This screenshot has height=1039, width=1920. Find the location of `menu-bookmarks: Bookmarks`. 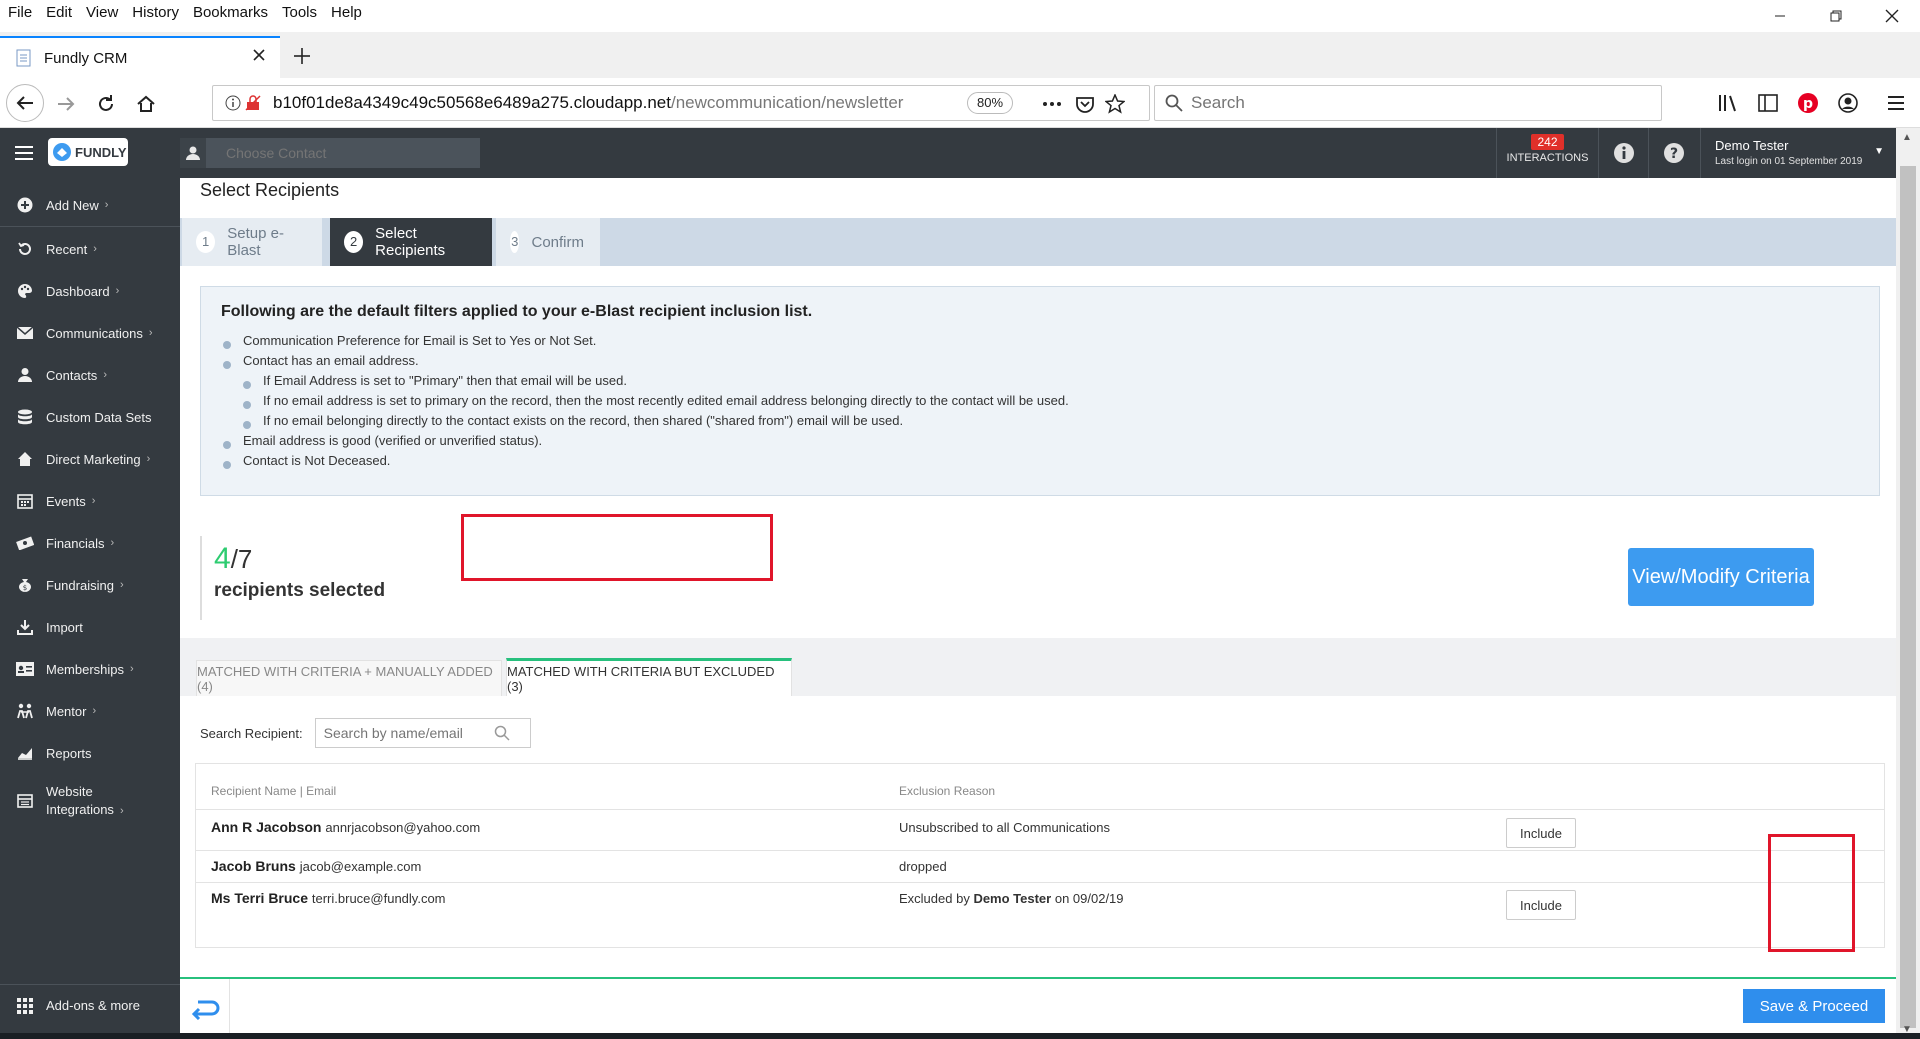

menu-bookmarks: Bookmarks is located at coordinates (230, 12).